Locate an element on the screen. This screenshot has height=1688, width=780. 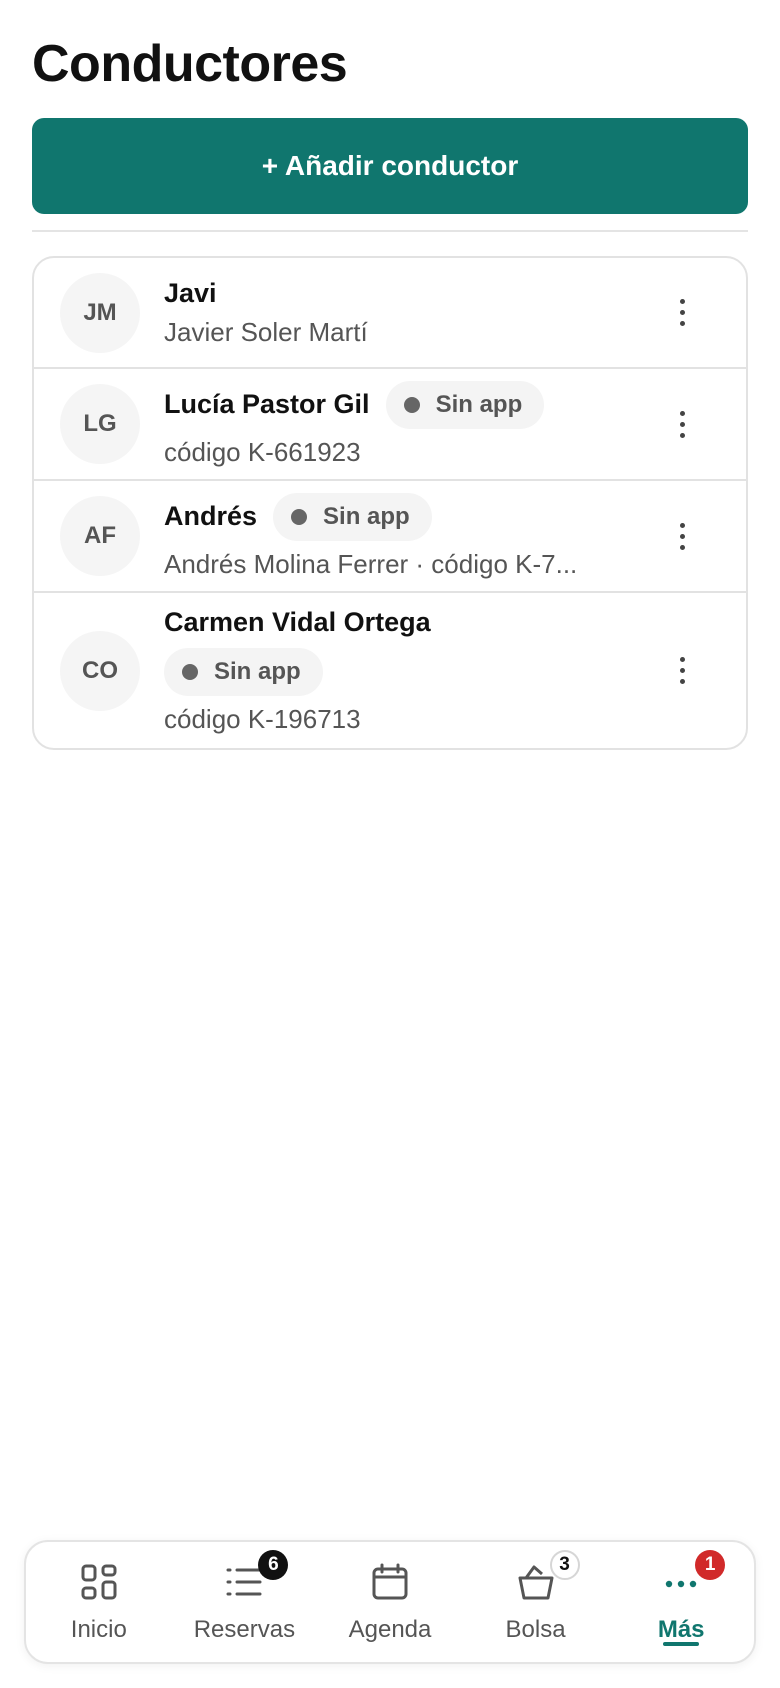
nav-label: Inicio is located at coordinates (98, 1629).